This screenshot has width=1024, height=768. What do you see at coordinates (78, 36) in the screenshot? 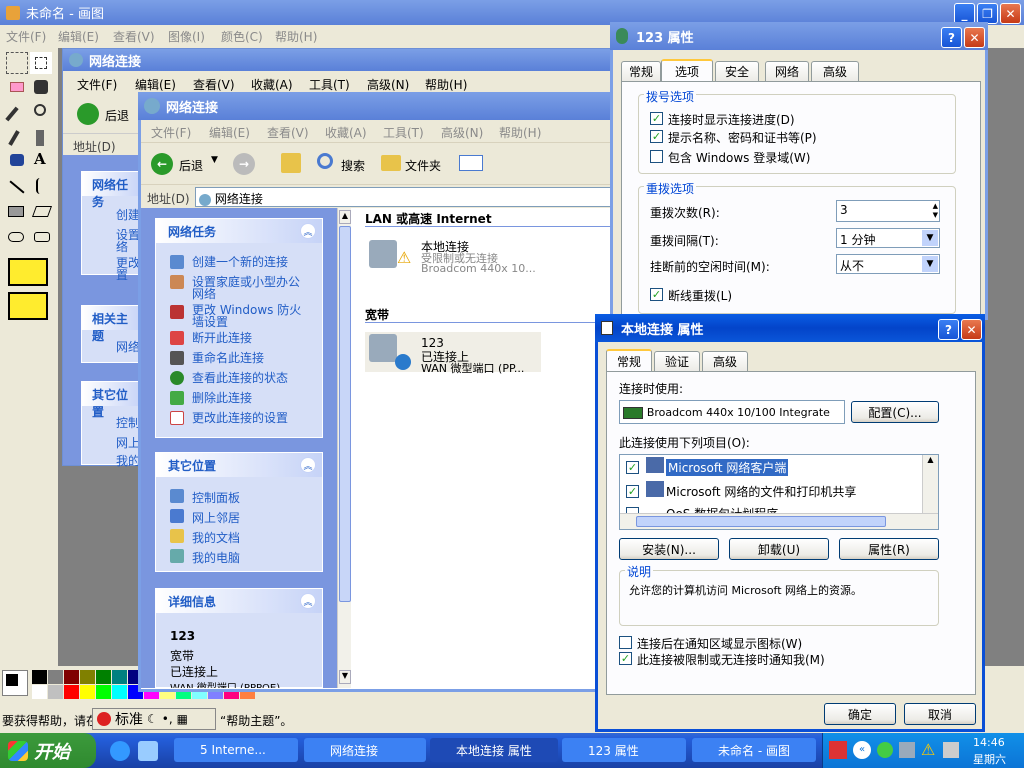
I see `paint-menu-edit: 编辑(E)` at bounding box center [78, 36].